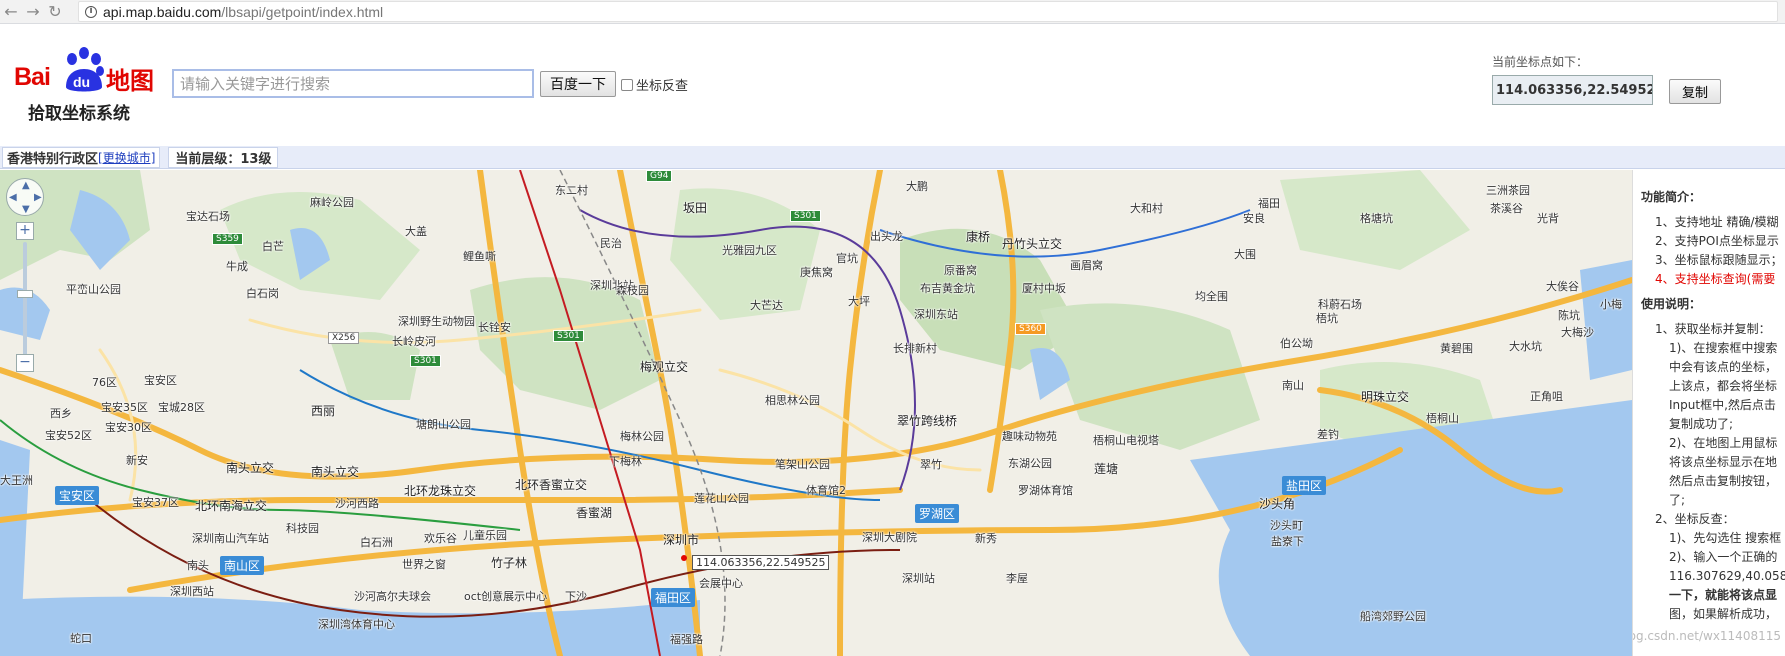  I want to click on map-label: 翠竹, so click(931, 464).